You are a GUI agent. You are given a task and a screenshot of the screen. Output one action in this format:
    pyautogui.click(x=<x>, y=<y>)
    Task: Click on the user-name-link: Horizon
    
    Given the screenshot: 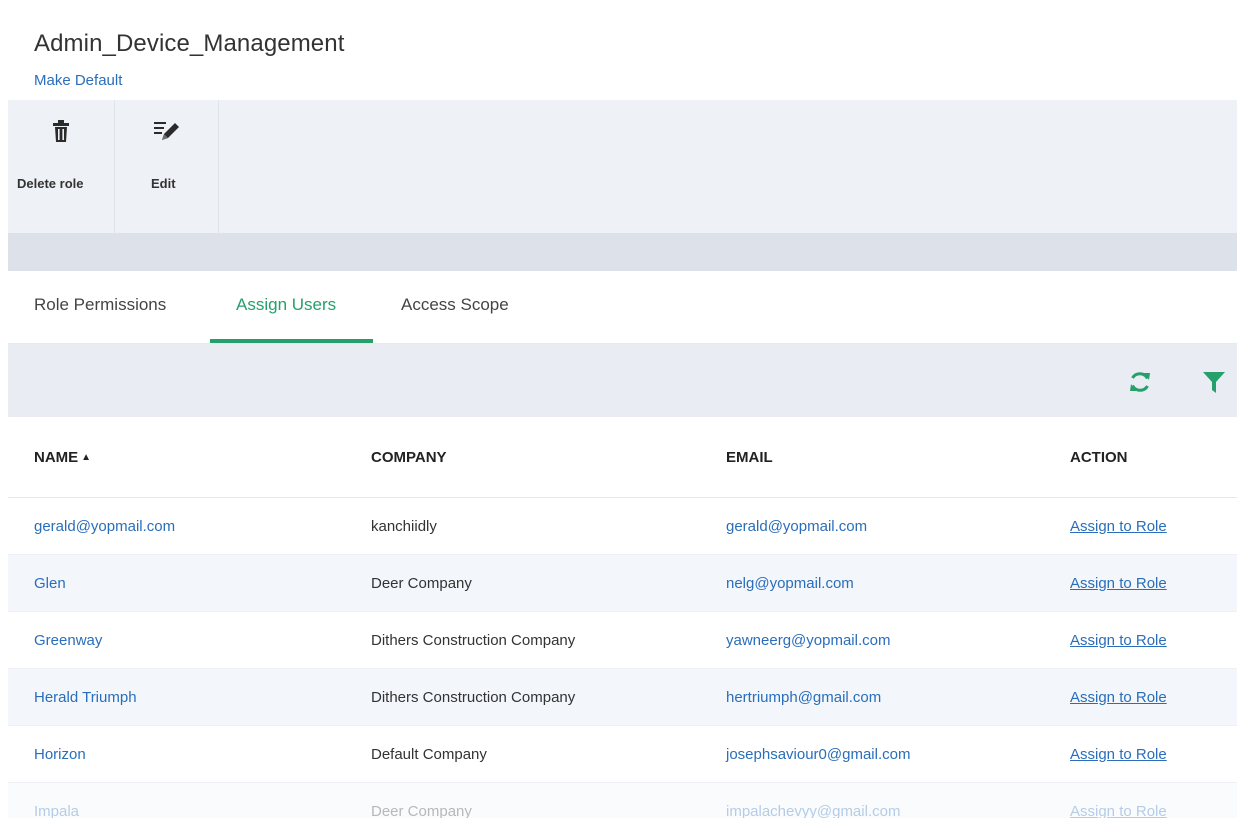 What is the action you would take?
    pyautogui.click(x=60, y=754)
    